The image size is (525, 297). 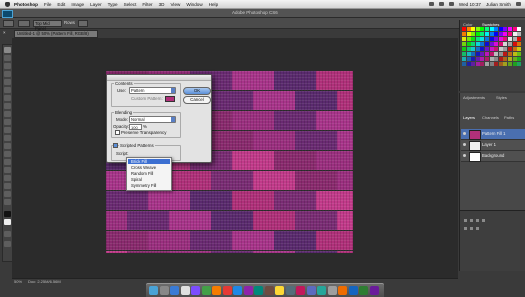 What do you see at coordinates (490, 117) in the screenshot?
I see `tab-channels: Channels` at bounding box center [490, 117].